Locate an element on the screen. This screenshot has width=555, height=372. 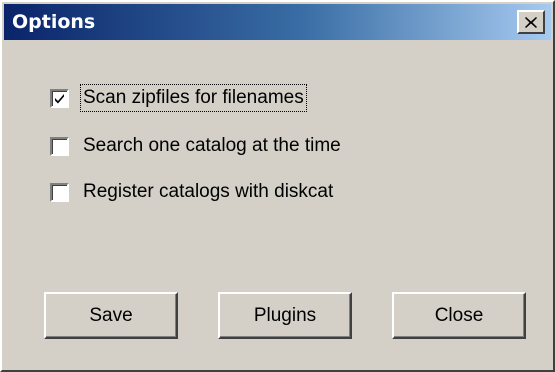
option-register-catalogs: Register catalogs with diskcat is located at coordinates (191, 192).